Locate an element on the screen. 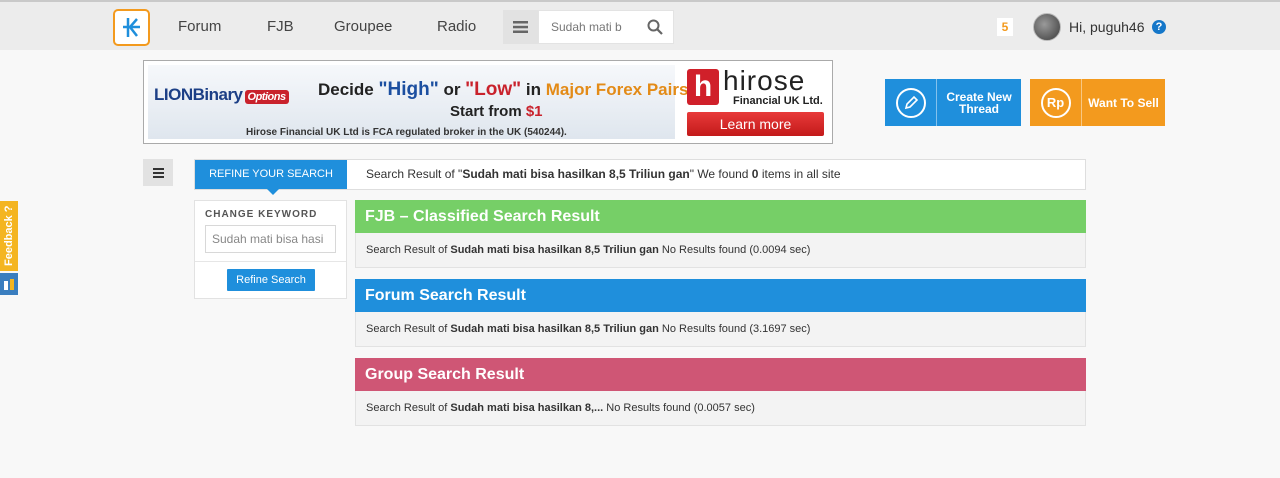  hamburger-menu-button is located at coordinates (520, 27).